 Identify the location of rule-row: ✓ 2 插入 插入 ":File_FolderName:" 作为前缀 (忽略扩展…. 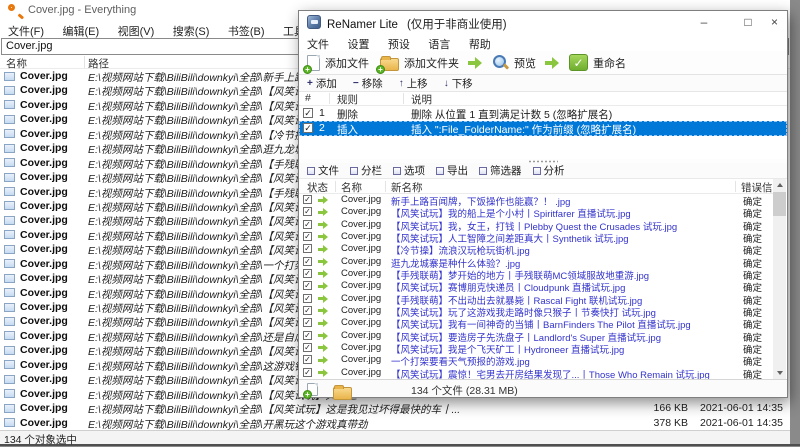
(543, 128).